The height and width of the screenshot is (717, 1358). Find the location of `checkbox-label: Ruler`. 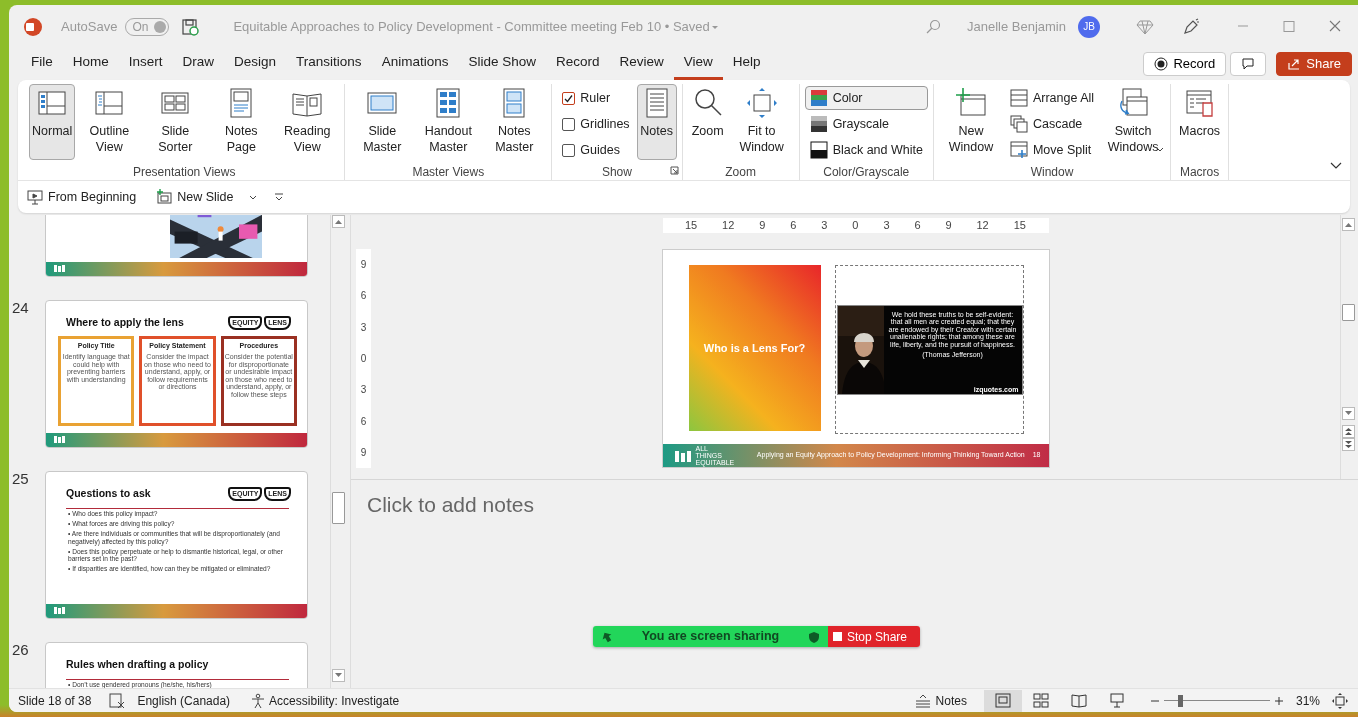

checkbox-label: Ruler is located at coordinates (595, 98).